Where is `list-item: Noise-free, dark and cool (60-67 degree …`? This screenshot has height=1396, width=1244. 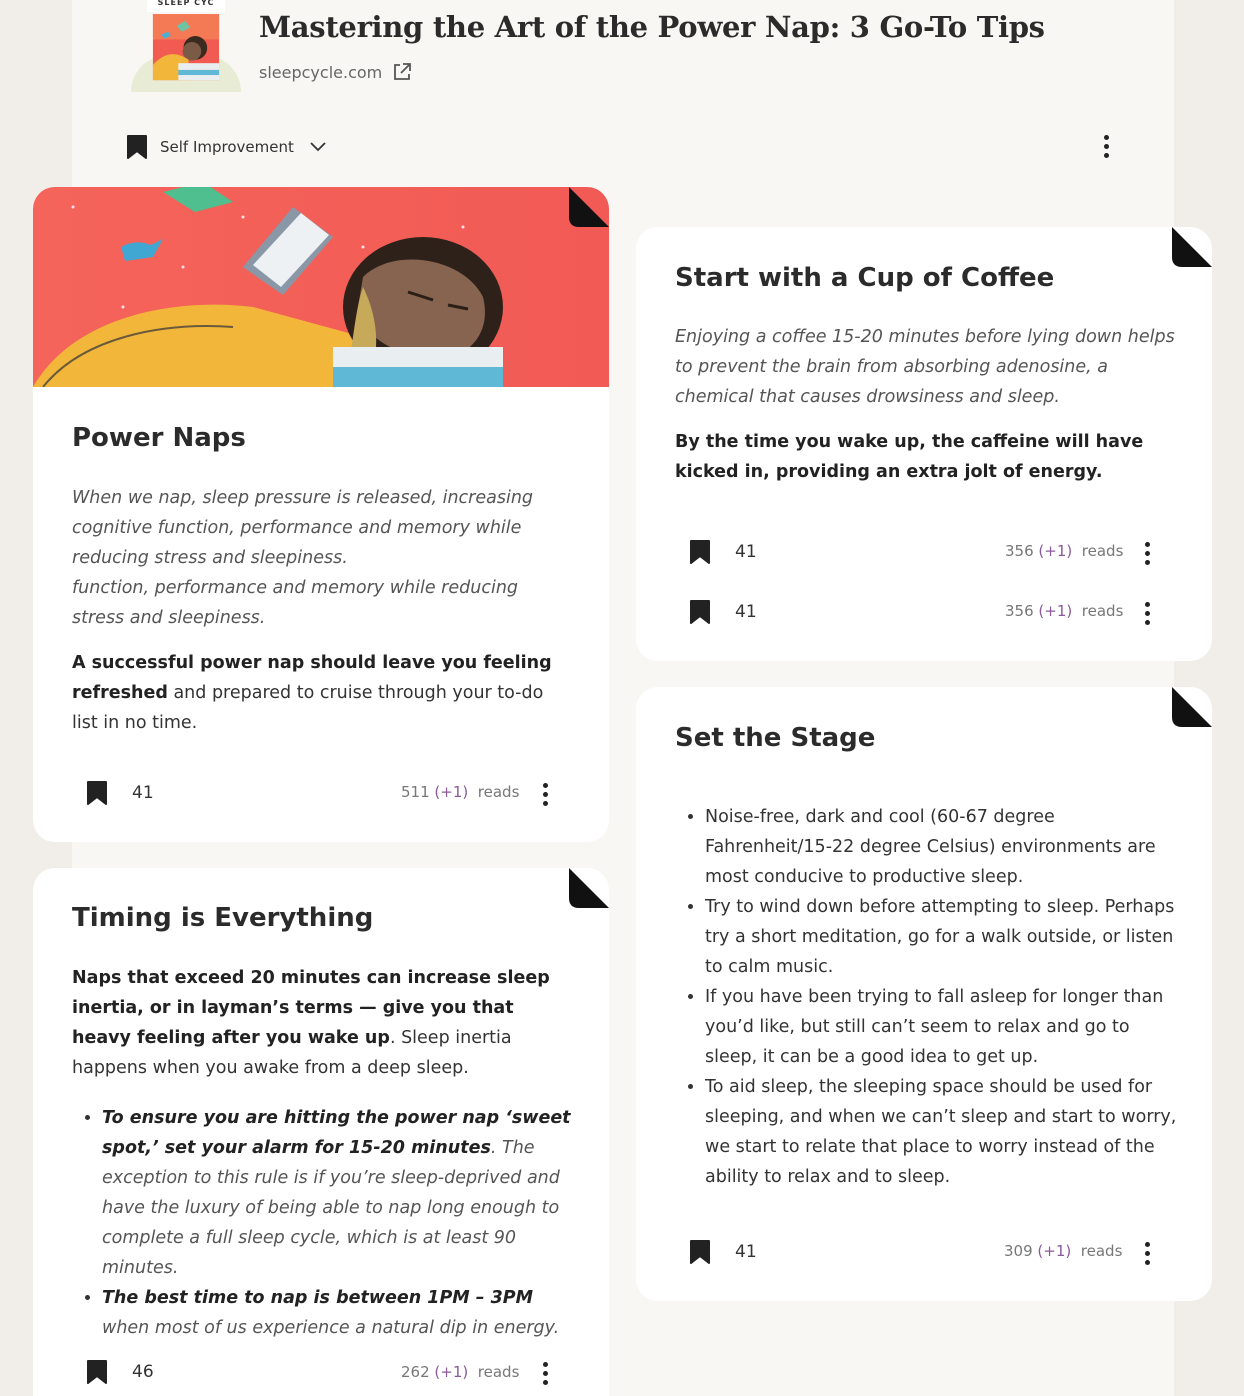
list-item: Noise-free, dark and cool (60-67 degree … is located at coordinates (942, 847).